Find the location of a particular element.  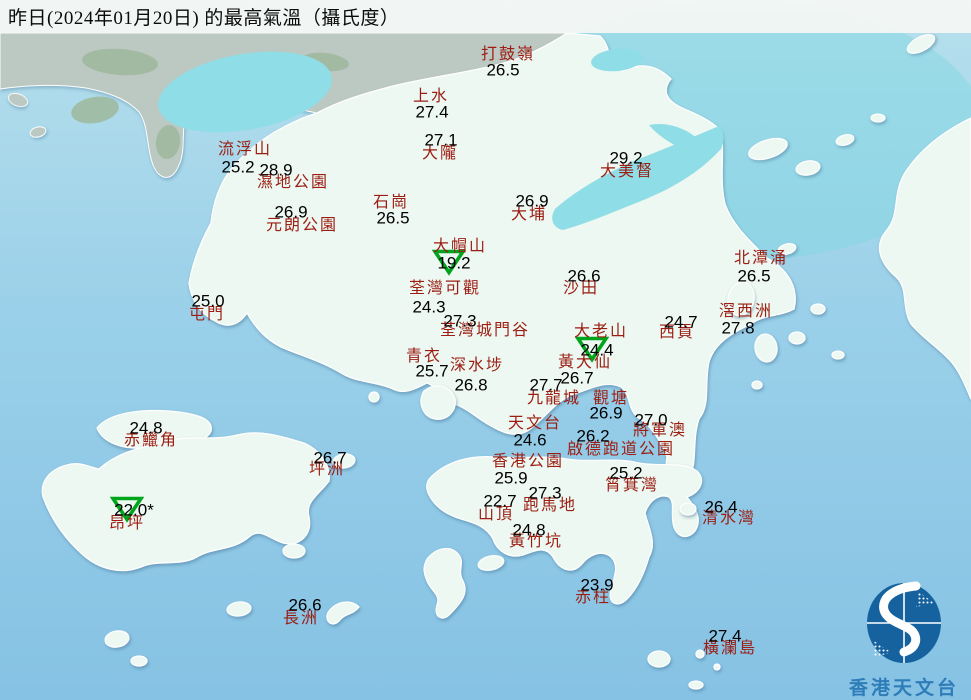

title-bar: 昨日(2024年01月20日) 的最高氣溫（攝氏度） is located at coordinates (485, 16).